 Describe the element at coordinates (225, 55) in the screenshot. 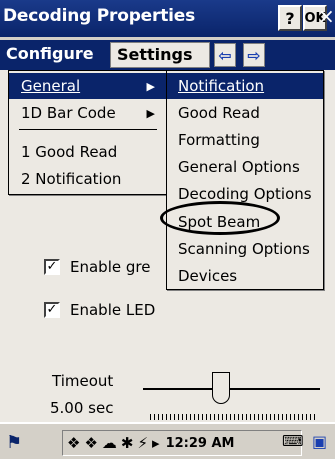

I see `arrow-left-icon: ⇦` at that location.